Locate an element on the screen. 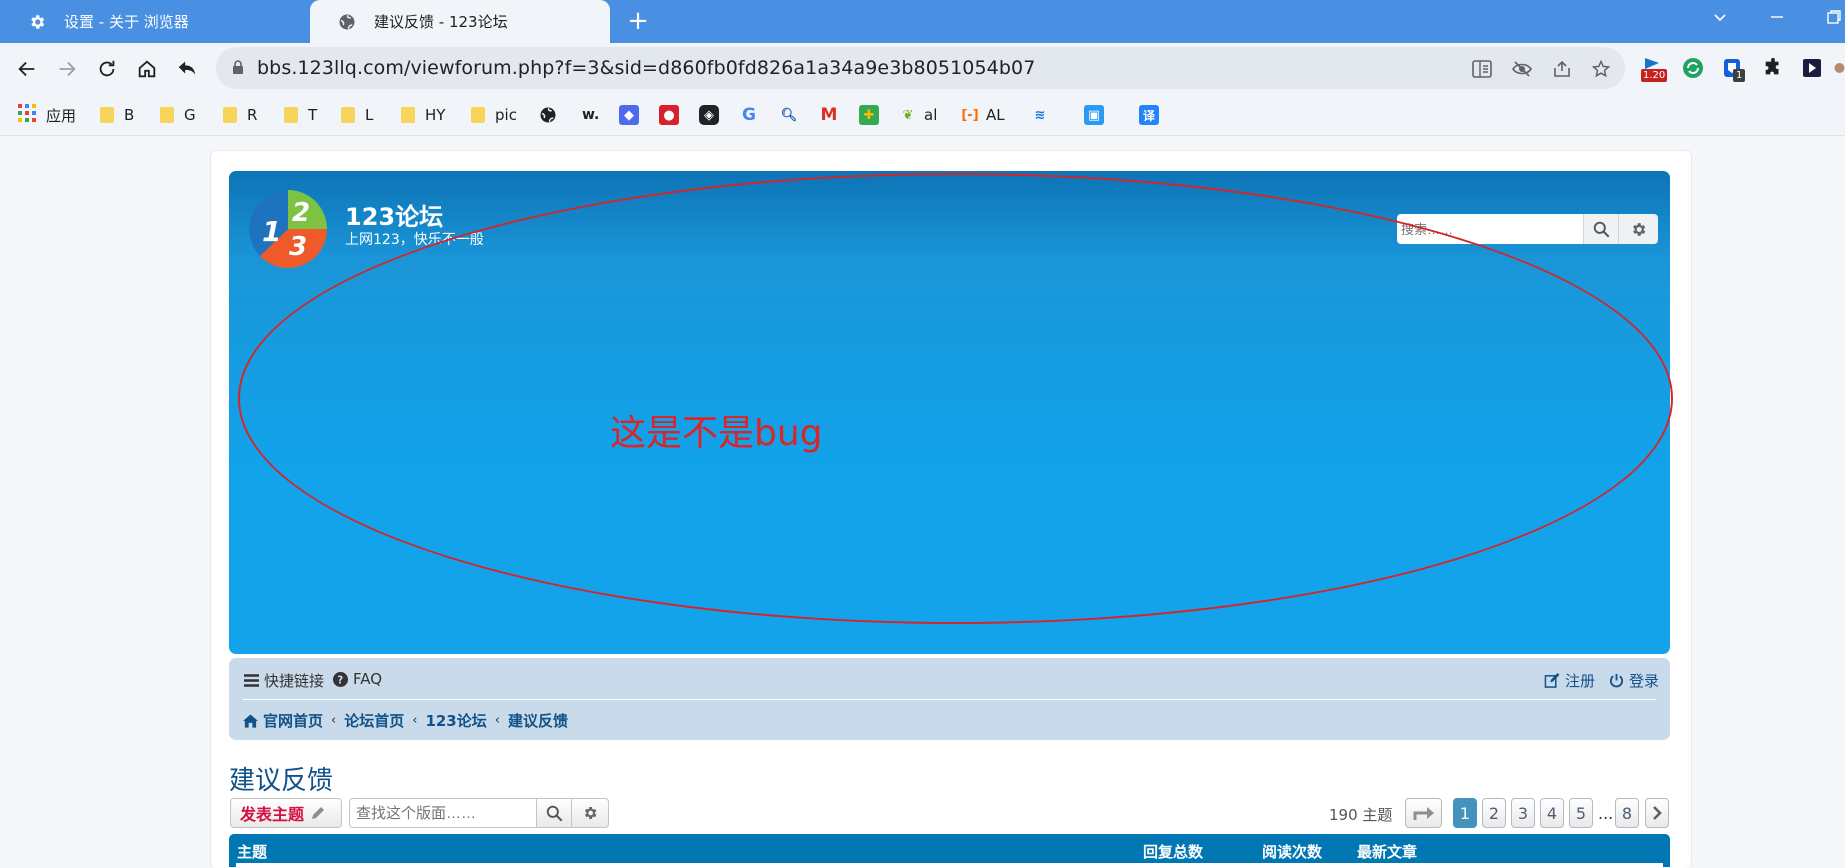  bookmark-apps: 应用 is located at coordinates (47, 115).